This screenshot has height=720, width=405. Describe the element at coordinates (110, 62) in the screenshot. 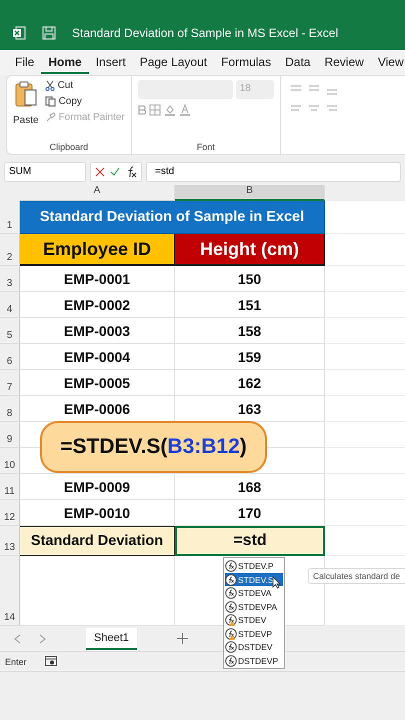

I see `ribbon-tab: Insert` at that location.